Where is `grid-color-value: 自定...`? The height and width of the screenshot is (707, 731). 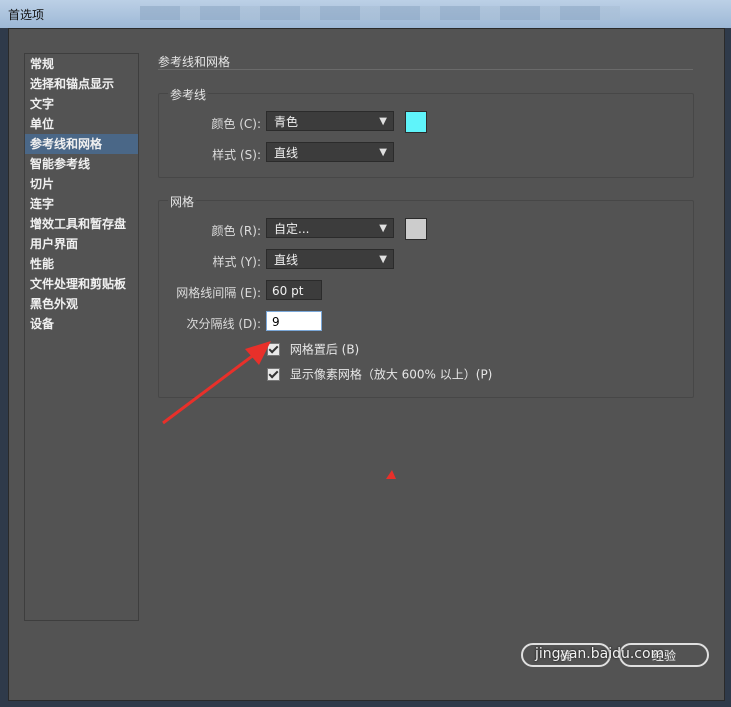 grid-color-value: 自定... is located at coordinates (292, 229).